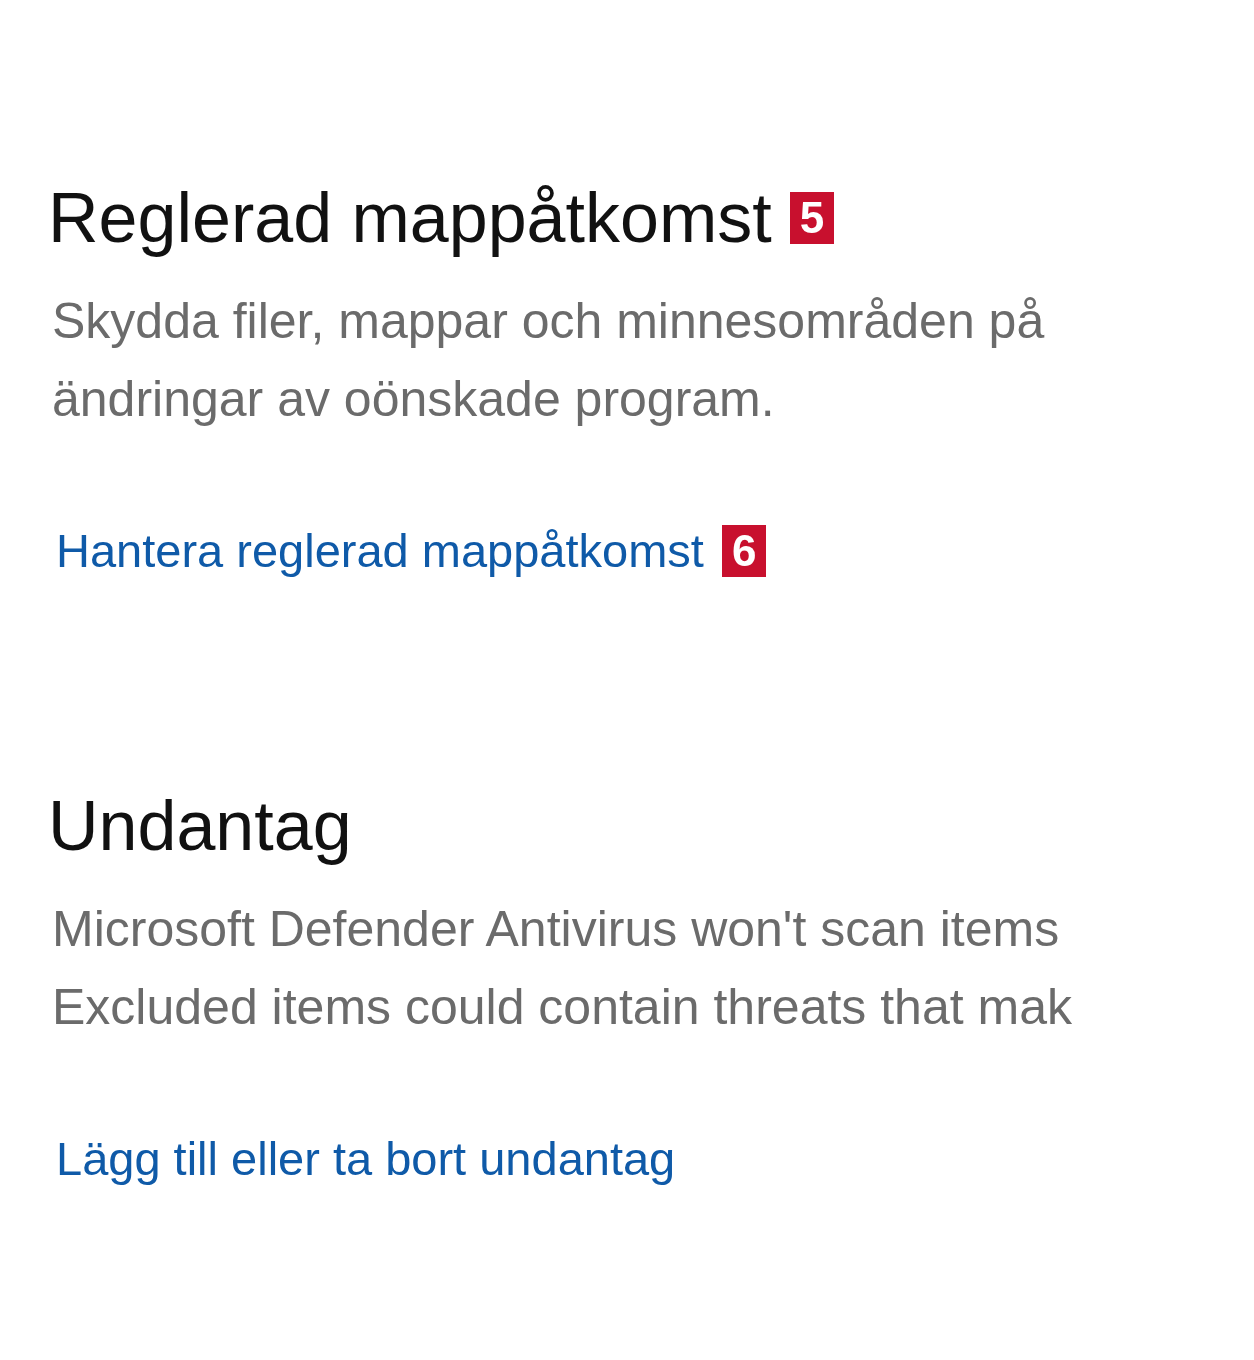 Image resolution: width=1254 pixels, height=1360 pixels. Describe the element at coordinates (548, 321) in the screenshot. I see `description-text: Skydda filer, mappar och minnesområden på` at that location.